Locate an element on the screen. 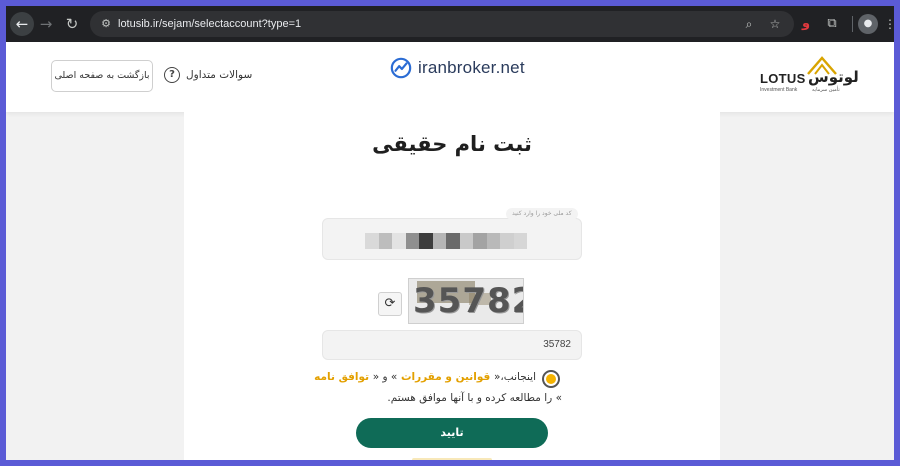 This screenshot has height=466, width=900. extension-icon: و is located at coordinates (806, 24).